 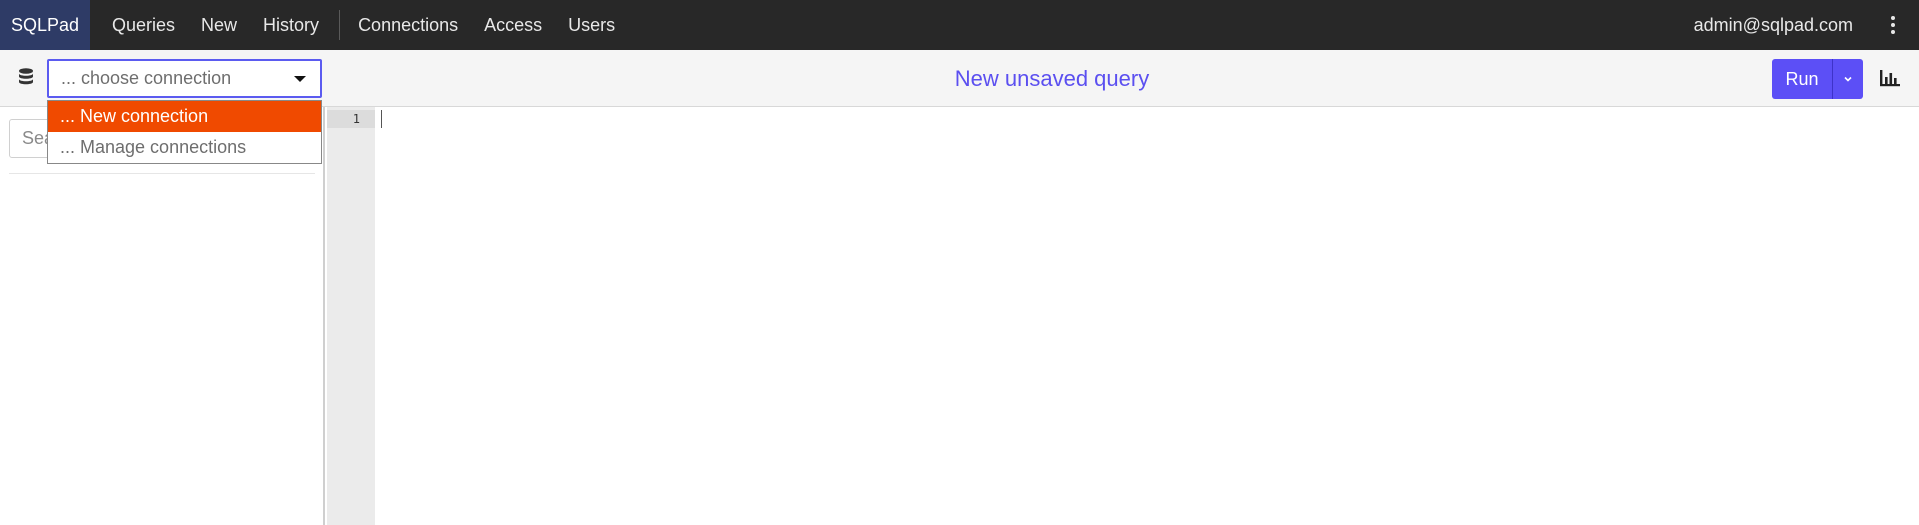 What do you see at coordinates (162, 173) in the screenshot?
I see `sidebar-divider` at bounding box center [162, 173].